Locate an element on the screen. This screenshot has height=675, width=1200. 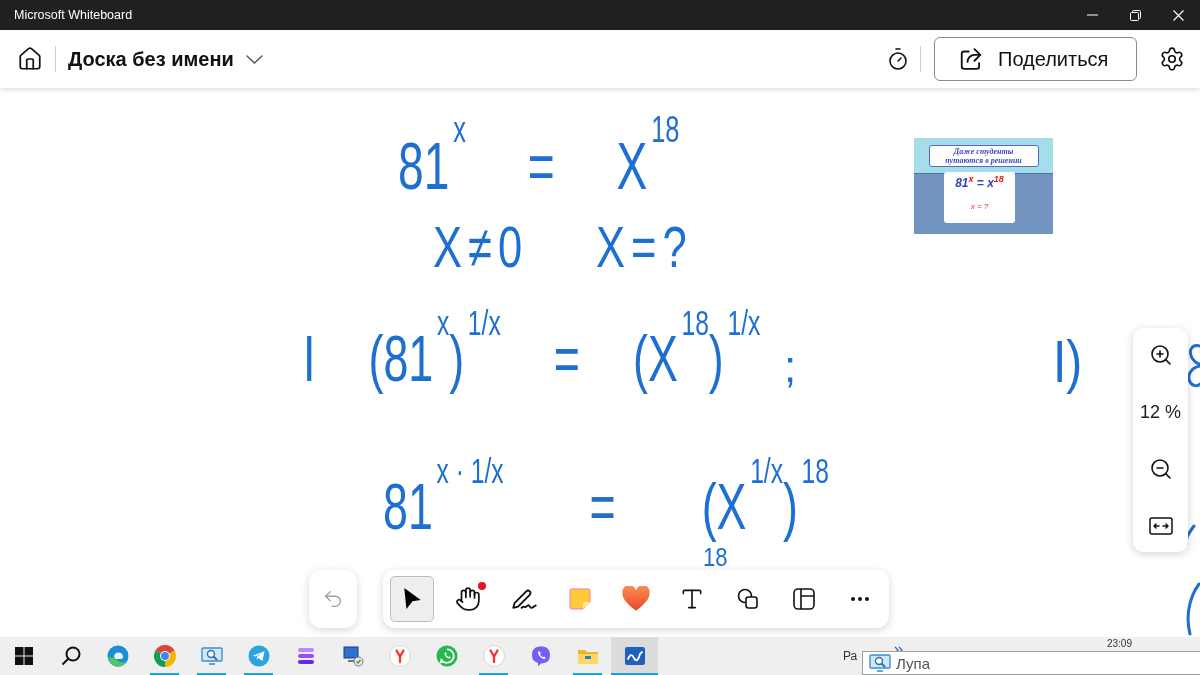
share-button: Поделиться is located at coordinates (1035, 59).